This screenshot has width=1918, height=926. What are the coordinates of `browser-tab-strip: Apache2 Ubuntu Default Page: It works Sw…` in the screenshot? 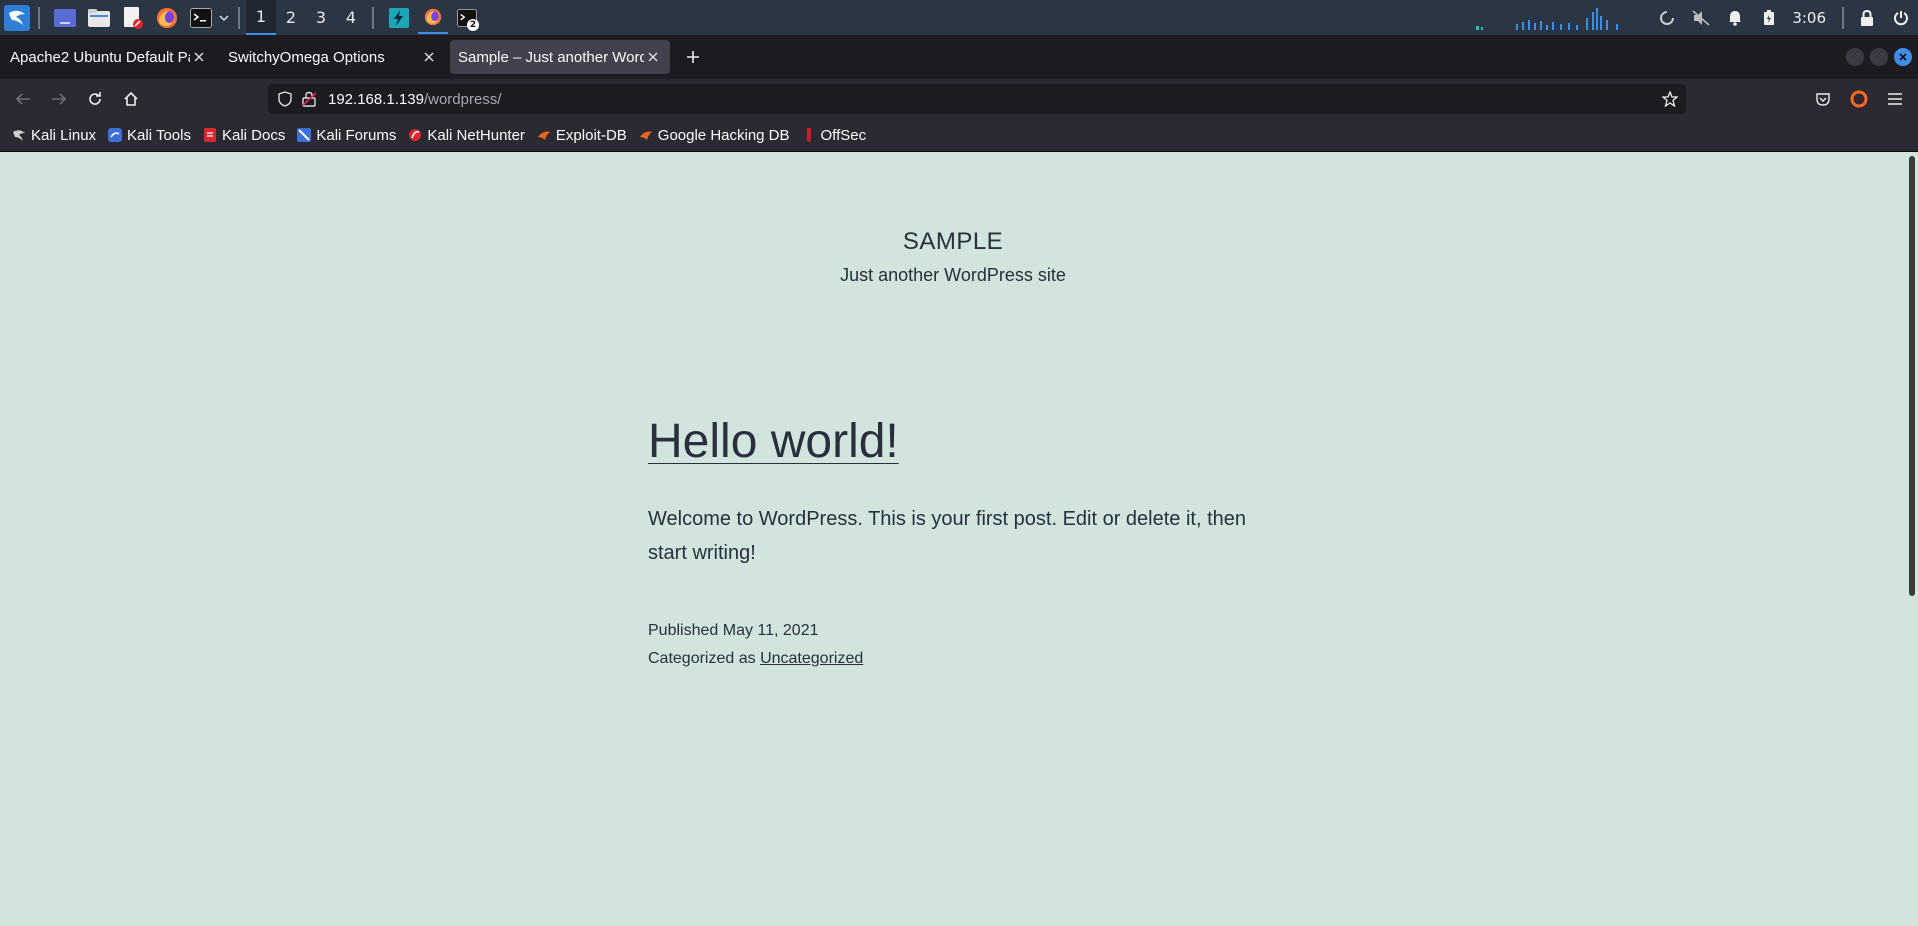 It's located at (959, 57).